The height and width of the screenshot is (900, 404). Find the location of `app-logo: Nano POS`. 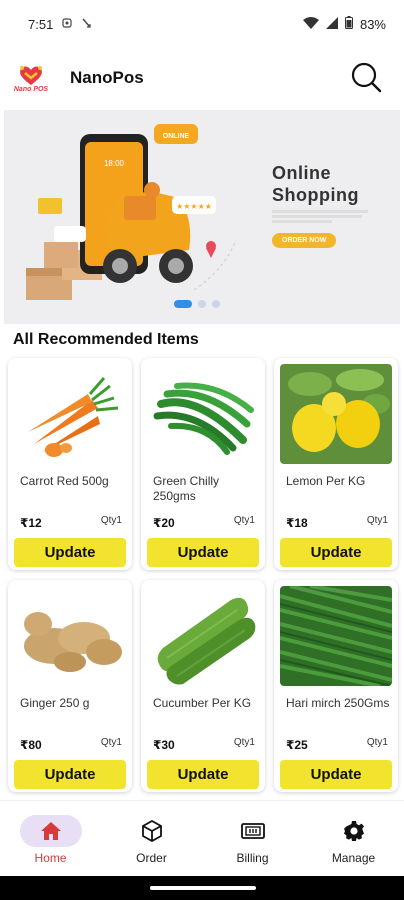

app-logo: Nano POS is located at coordinates (31, 78).